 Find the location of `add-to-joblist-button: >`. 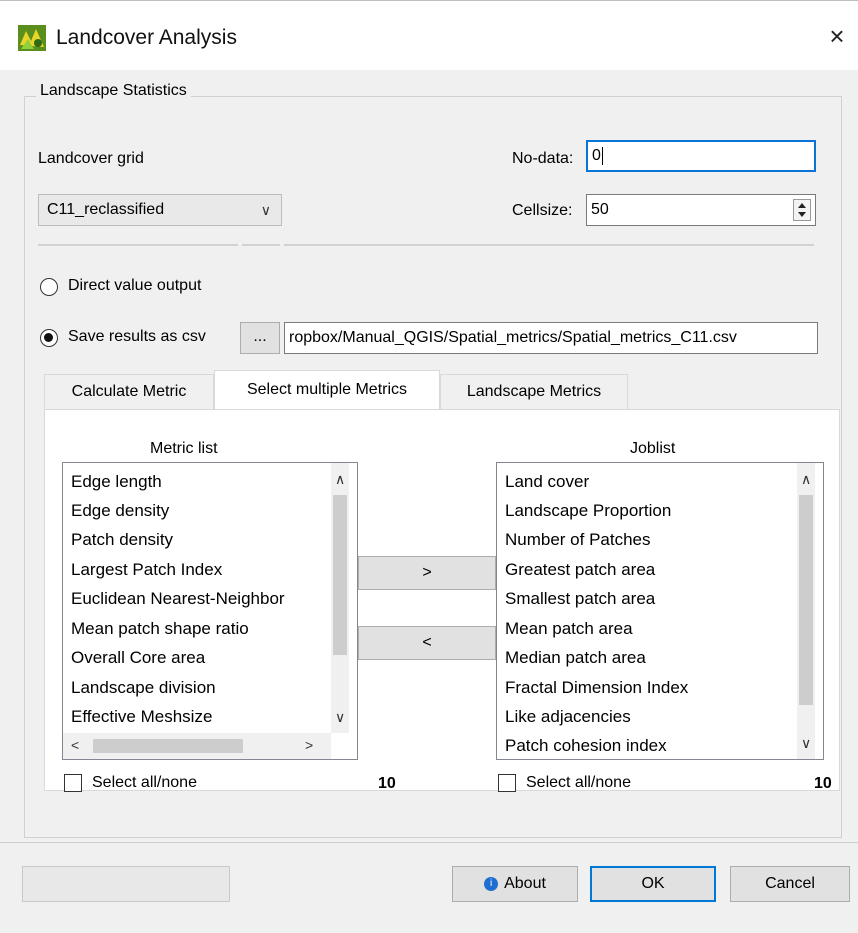

add-to-joblist-button: > is located at coordinates (427, 573).